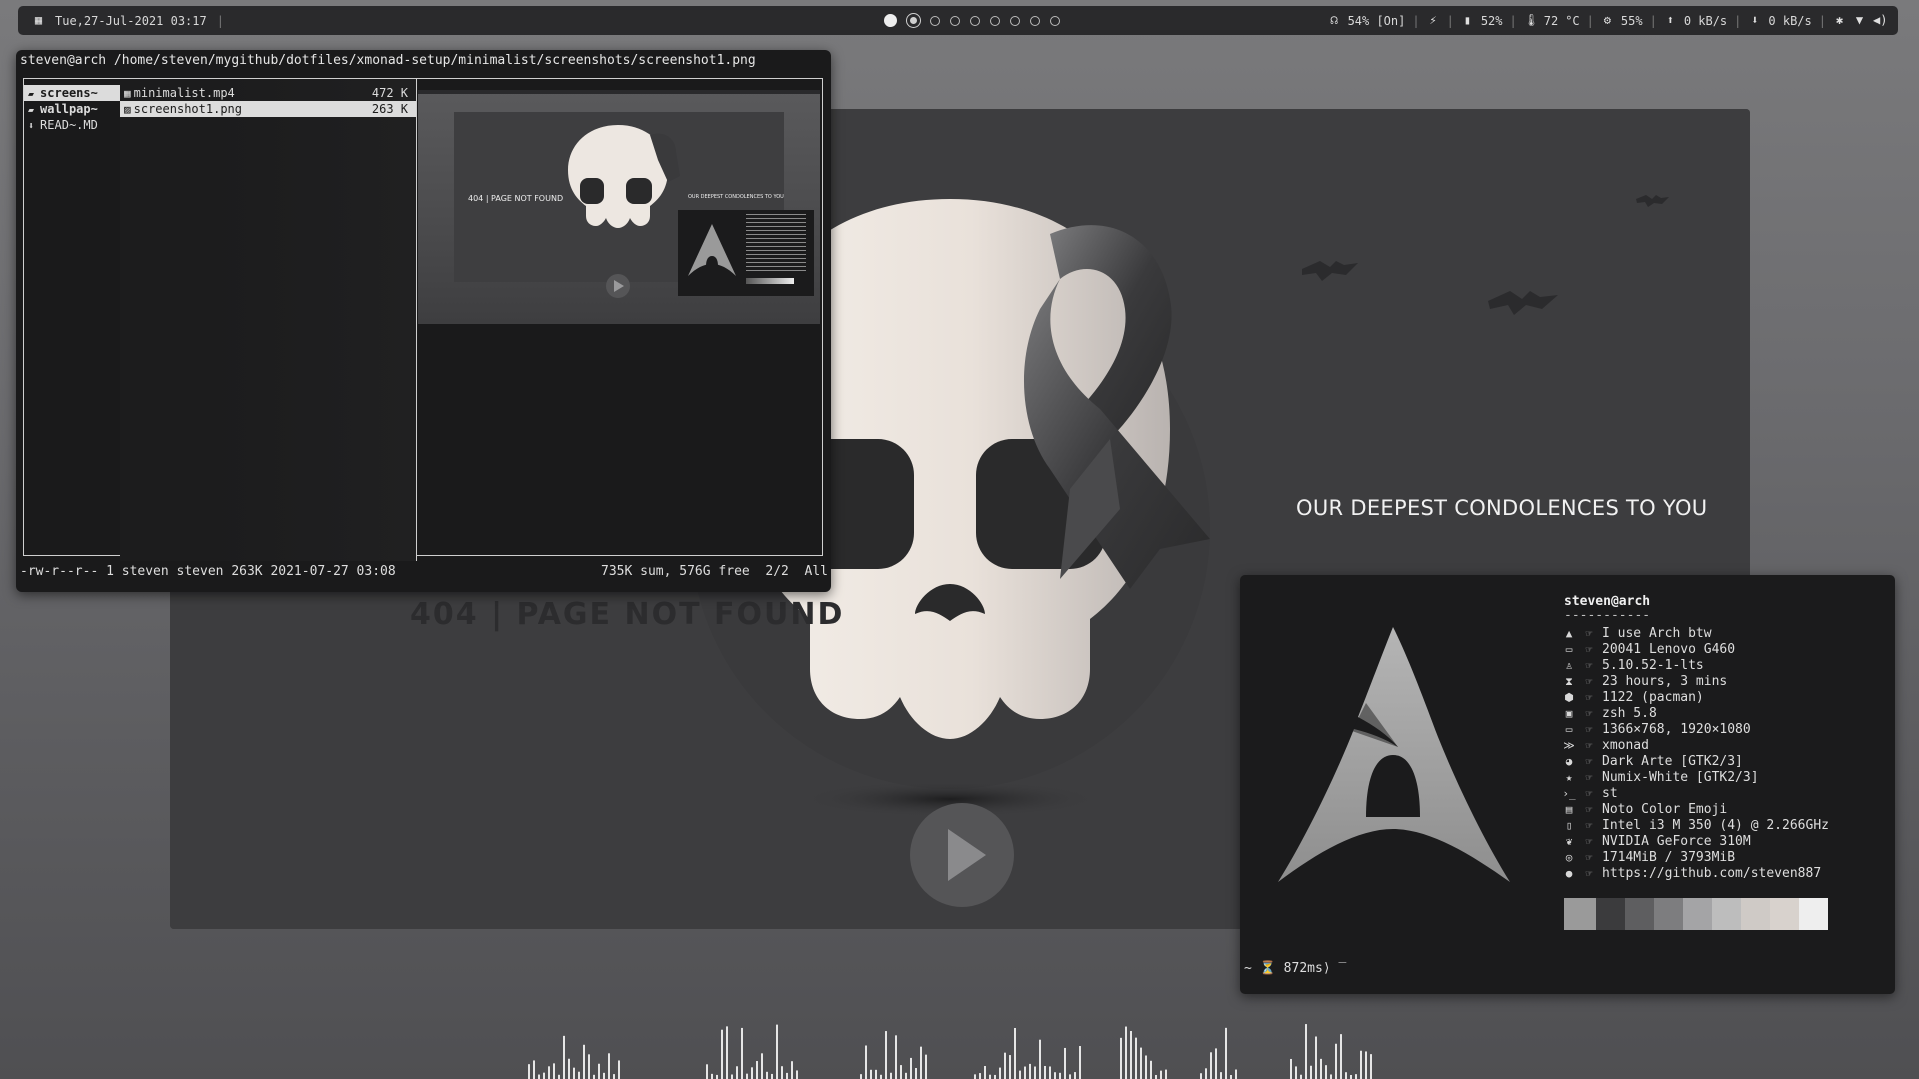  Describe the element at coordinates (1653, 665) in the screenshot. I see `neofetch-value: 5.10.52-1-lts` at that location.